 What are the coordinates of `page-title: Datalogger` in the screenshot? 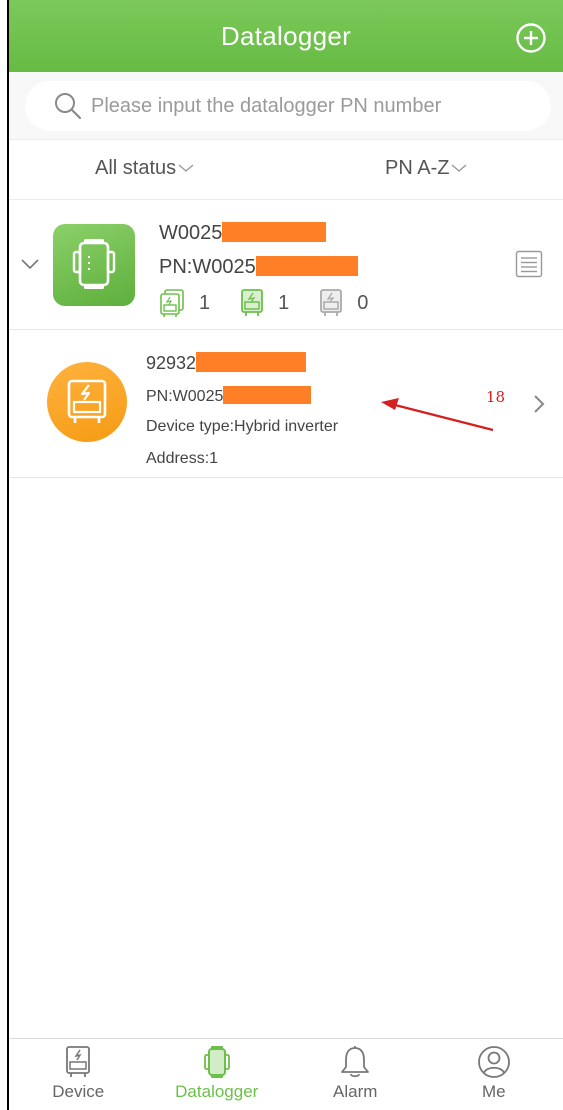 It's located at (286, 35).